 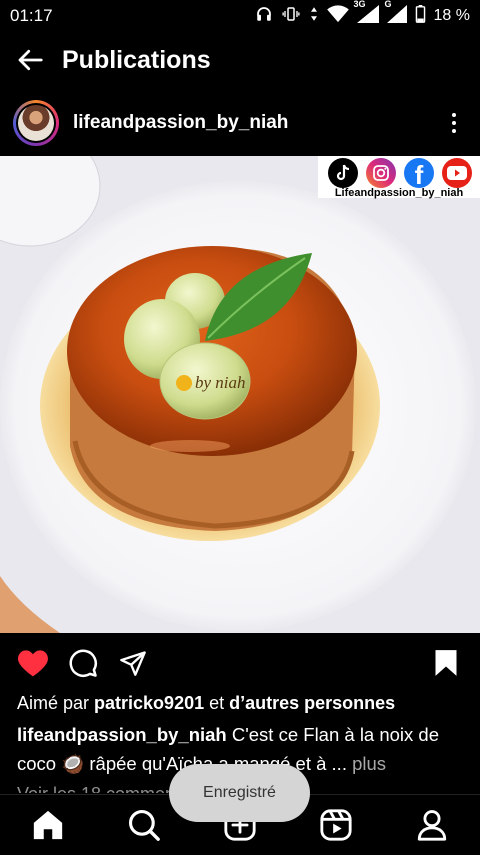 I want to click on vibrate-icon, so click(x=291, y=16).